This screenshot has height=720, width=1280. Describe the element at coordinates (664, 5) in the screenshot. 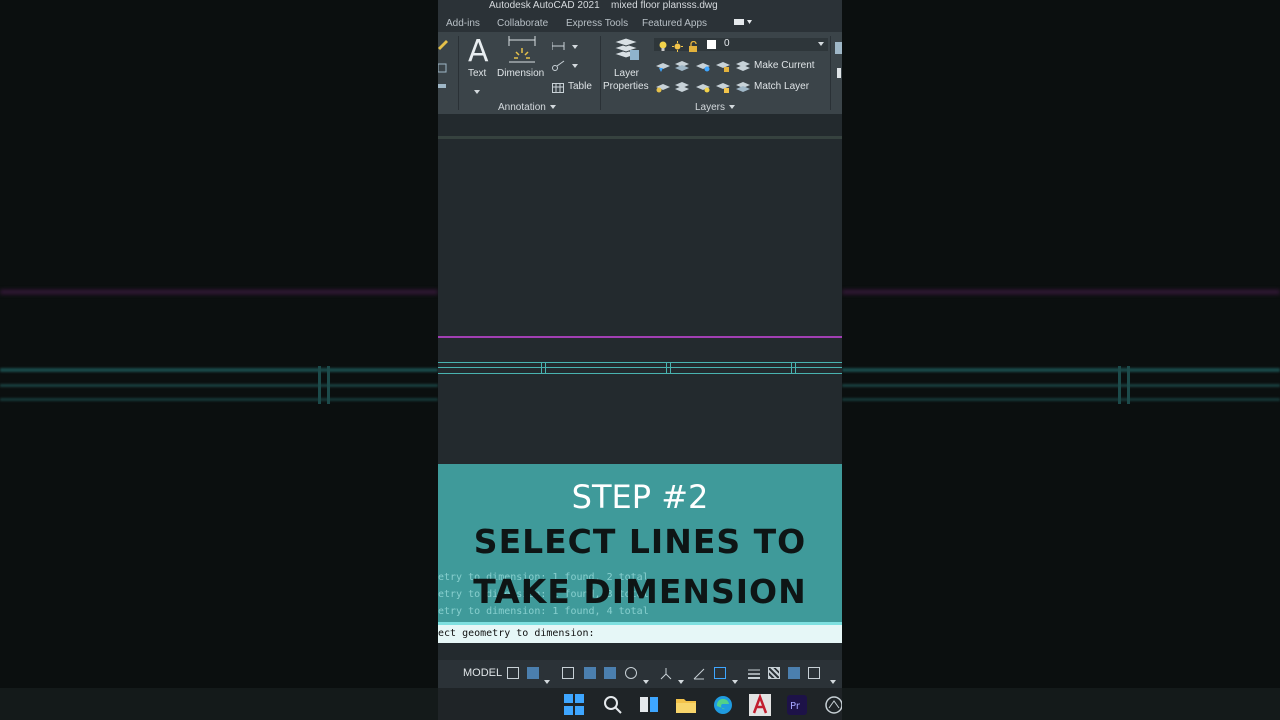

I see `file-name: mixed floor plansss.dwg` at that location.